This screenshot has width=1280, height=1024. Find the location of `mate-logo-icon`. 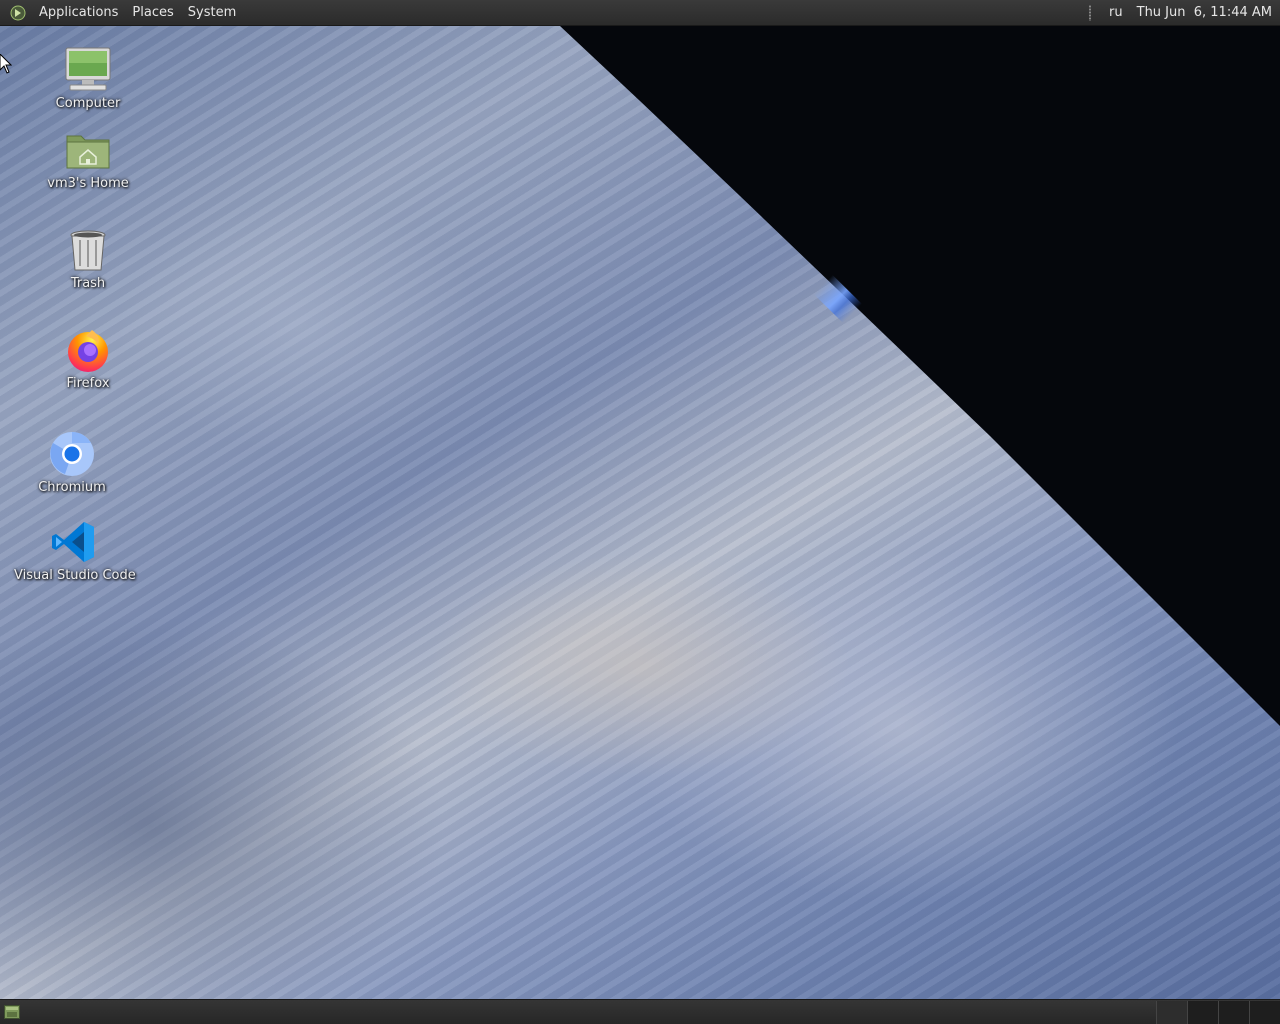

mate-logo-icon is located at coordinates (18, 13).